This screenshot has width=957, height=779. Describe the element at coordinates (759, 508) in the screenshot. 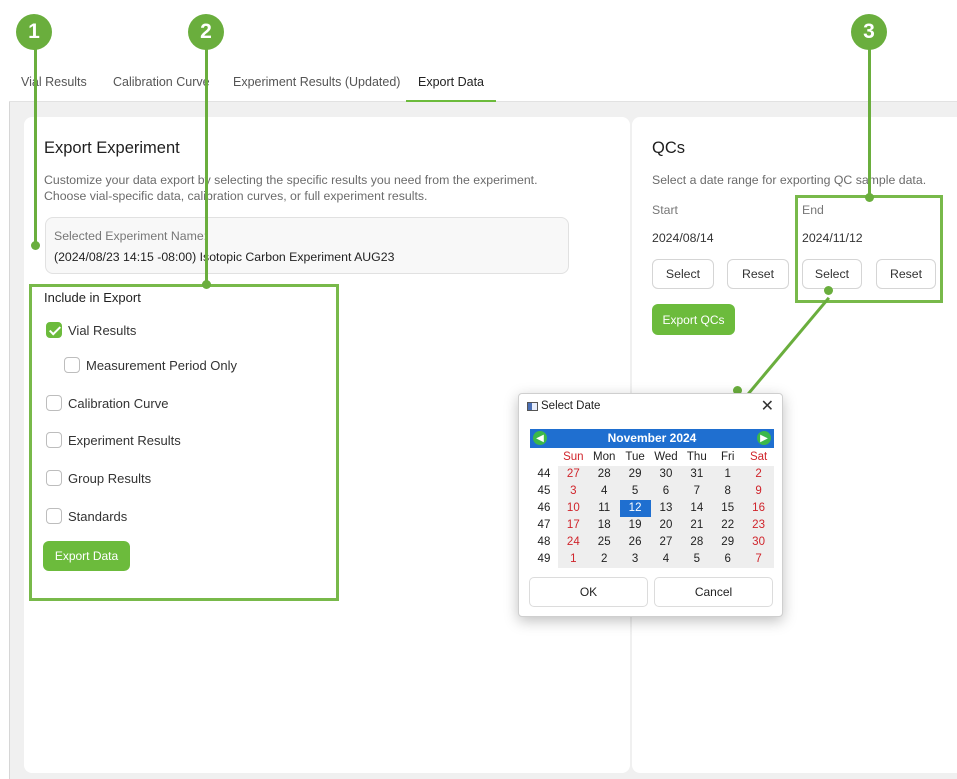

I see `calendar-day: 16` at that location.